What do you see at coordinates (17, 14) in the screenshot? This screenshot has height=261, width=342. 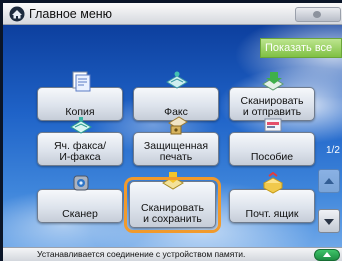 I see `home-icon` at bounding box center [17, 14].